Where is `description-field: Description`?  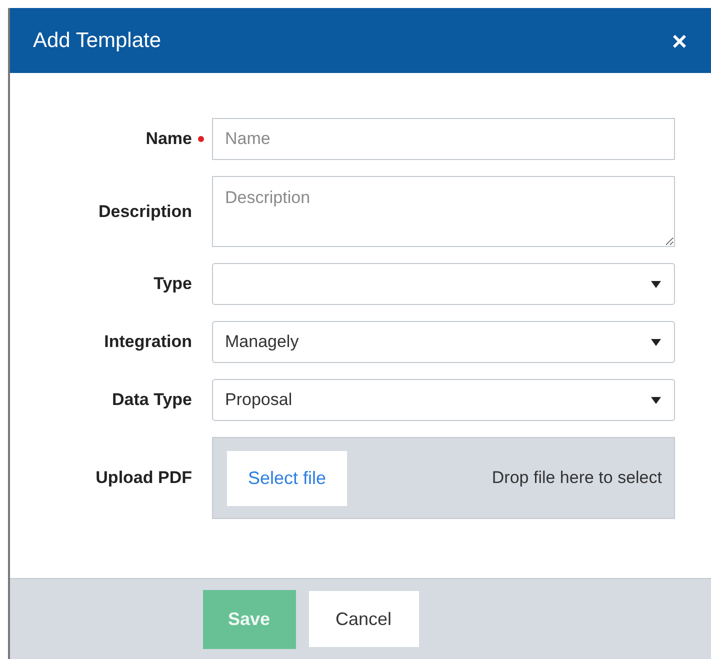
description-field: Description is located at coordinates (443, 211).